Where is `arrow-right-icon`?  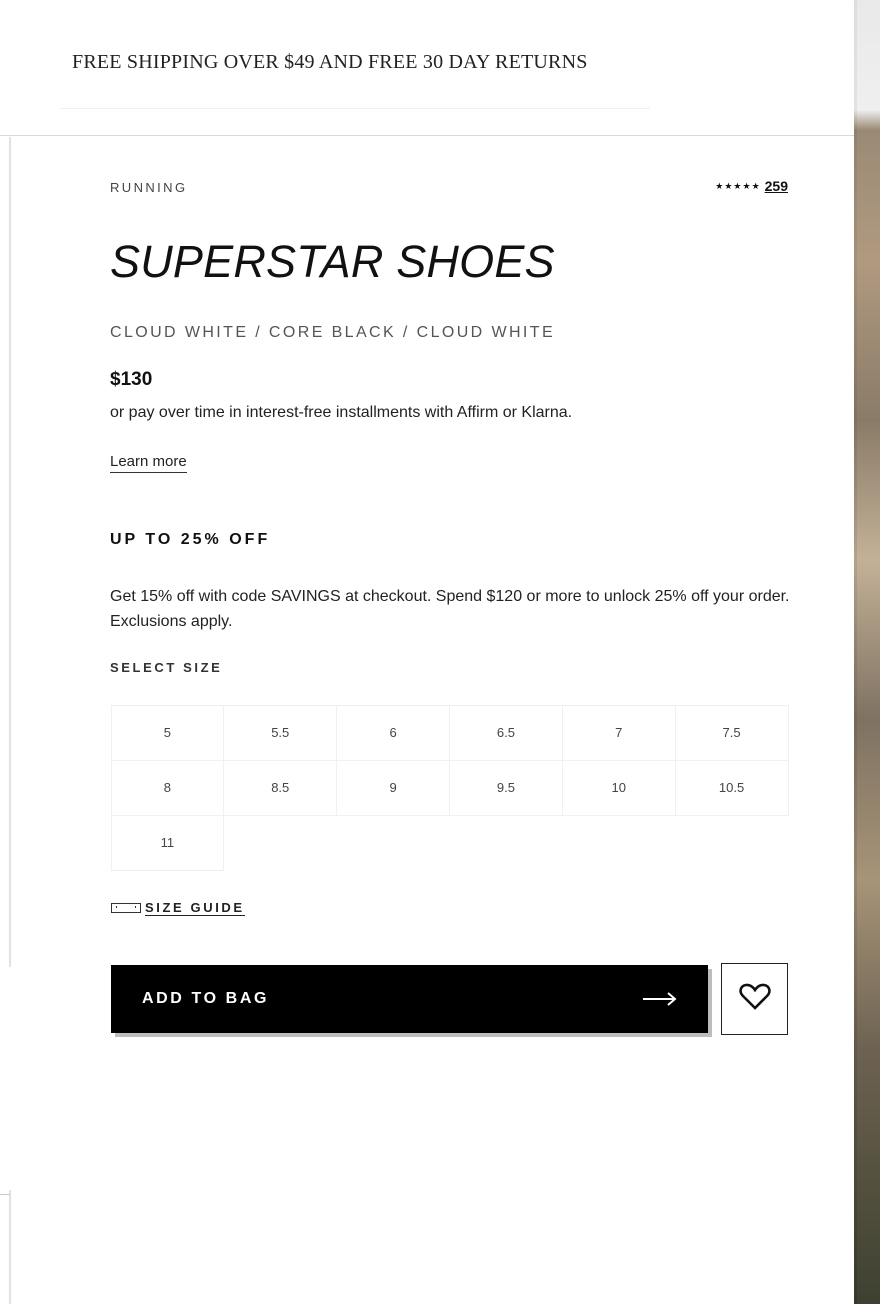 arrow-right-icon is located at coordinates (660, 999).